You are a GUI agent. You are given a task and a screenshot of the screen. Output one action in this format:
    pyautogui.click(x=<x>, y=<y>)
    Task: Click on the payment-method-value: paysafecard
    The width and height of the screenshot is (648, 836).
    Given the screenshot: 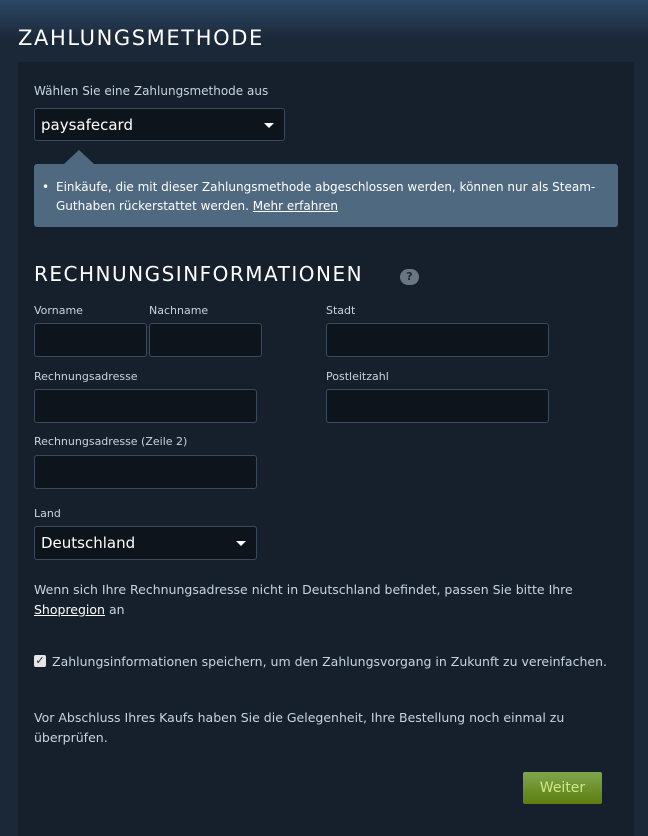 What is the action you would take?
    pyautogui.click(x=87, y=124)
    